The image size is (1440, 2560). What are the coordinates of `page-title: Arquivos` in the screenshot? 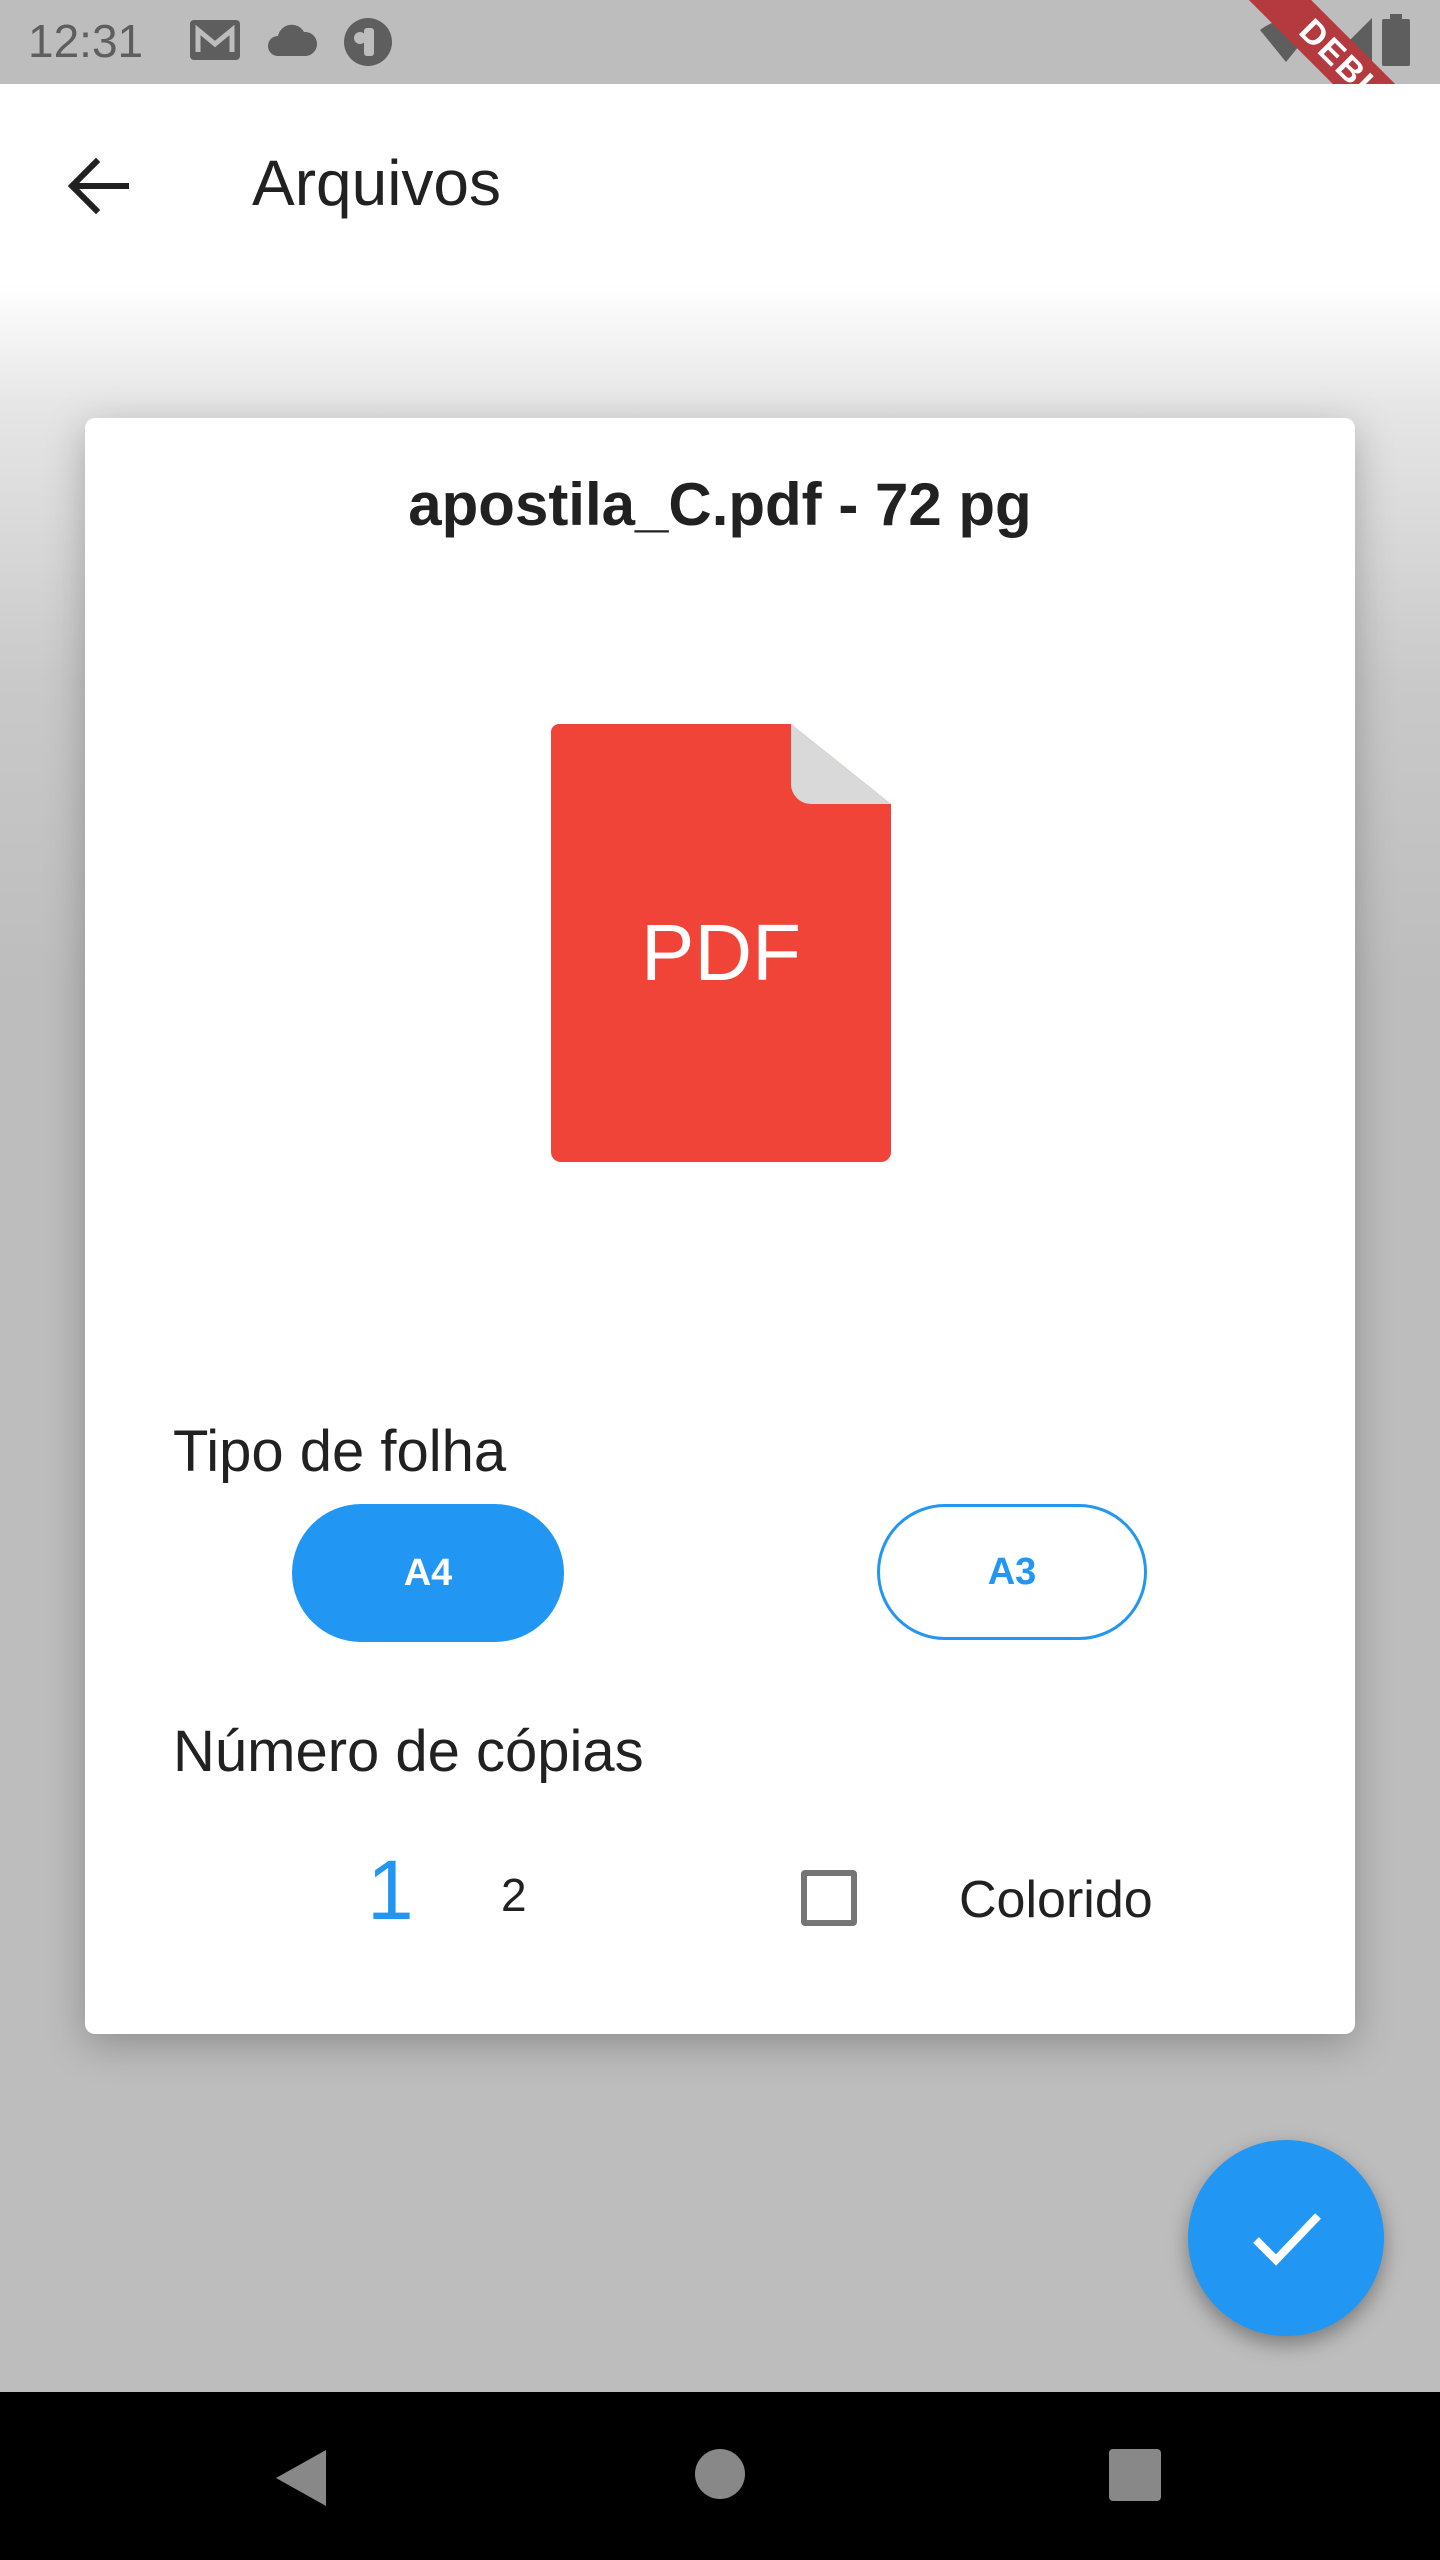 It's located at (376, 183).